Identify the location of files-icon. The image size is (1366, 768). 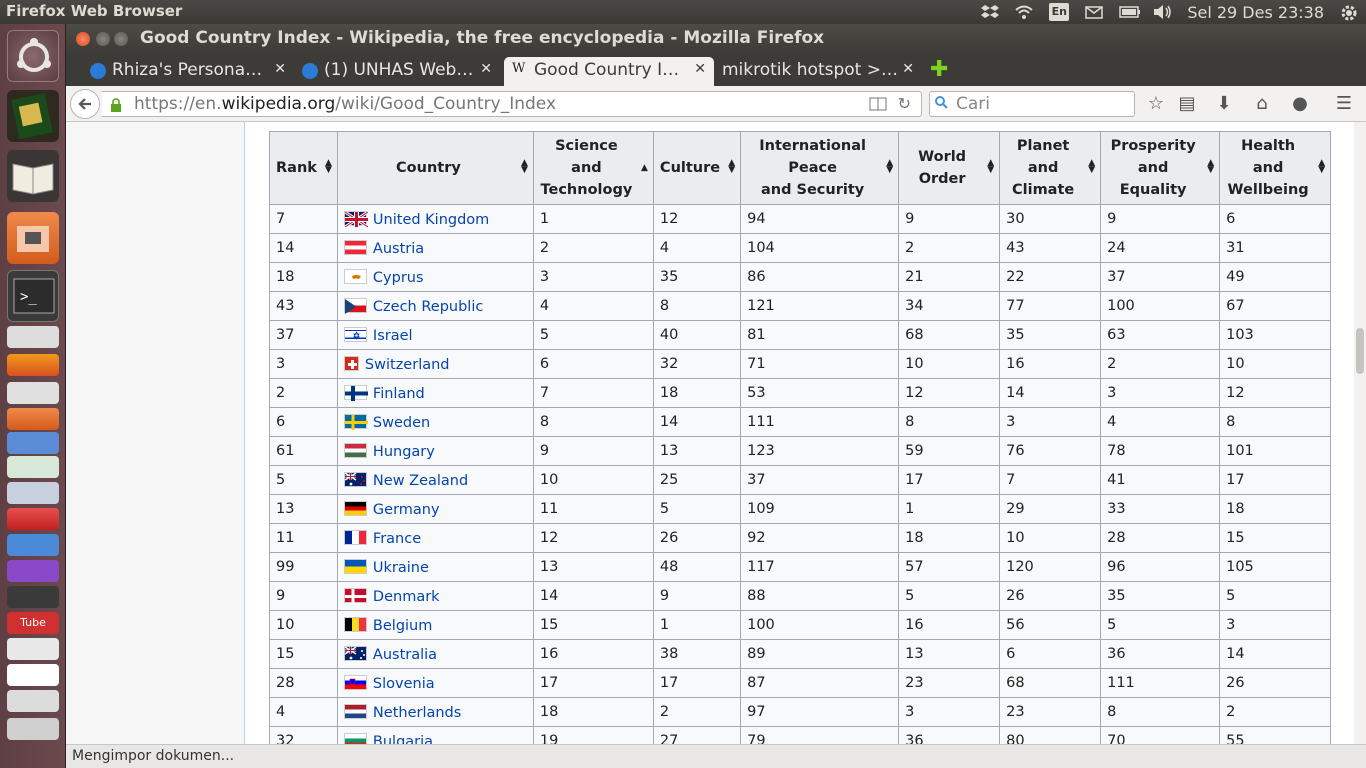
(33, 238).